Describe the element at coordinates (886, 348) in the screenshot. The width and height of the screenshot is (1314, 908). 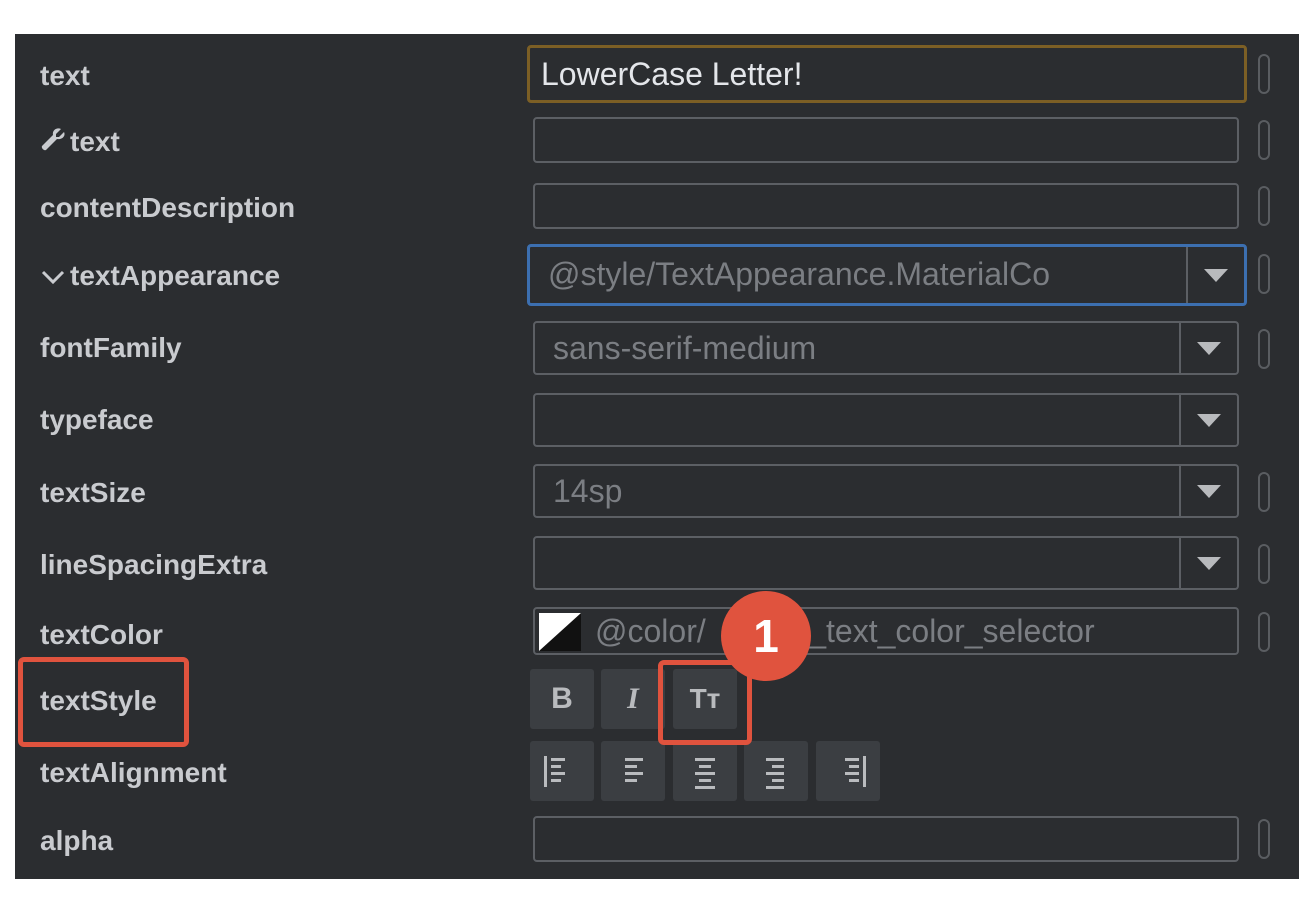
I see `font-family-dropdown: sans-serif-medium` at that location.